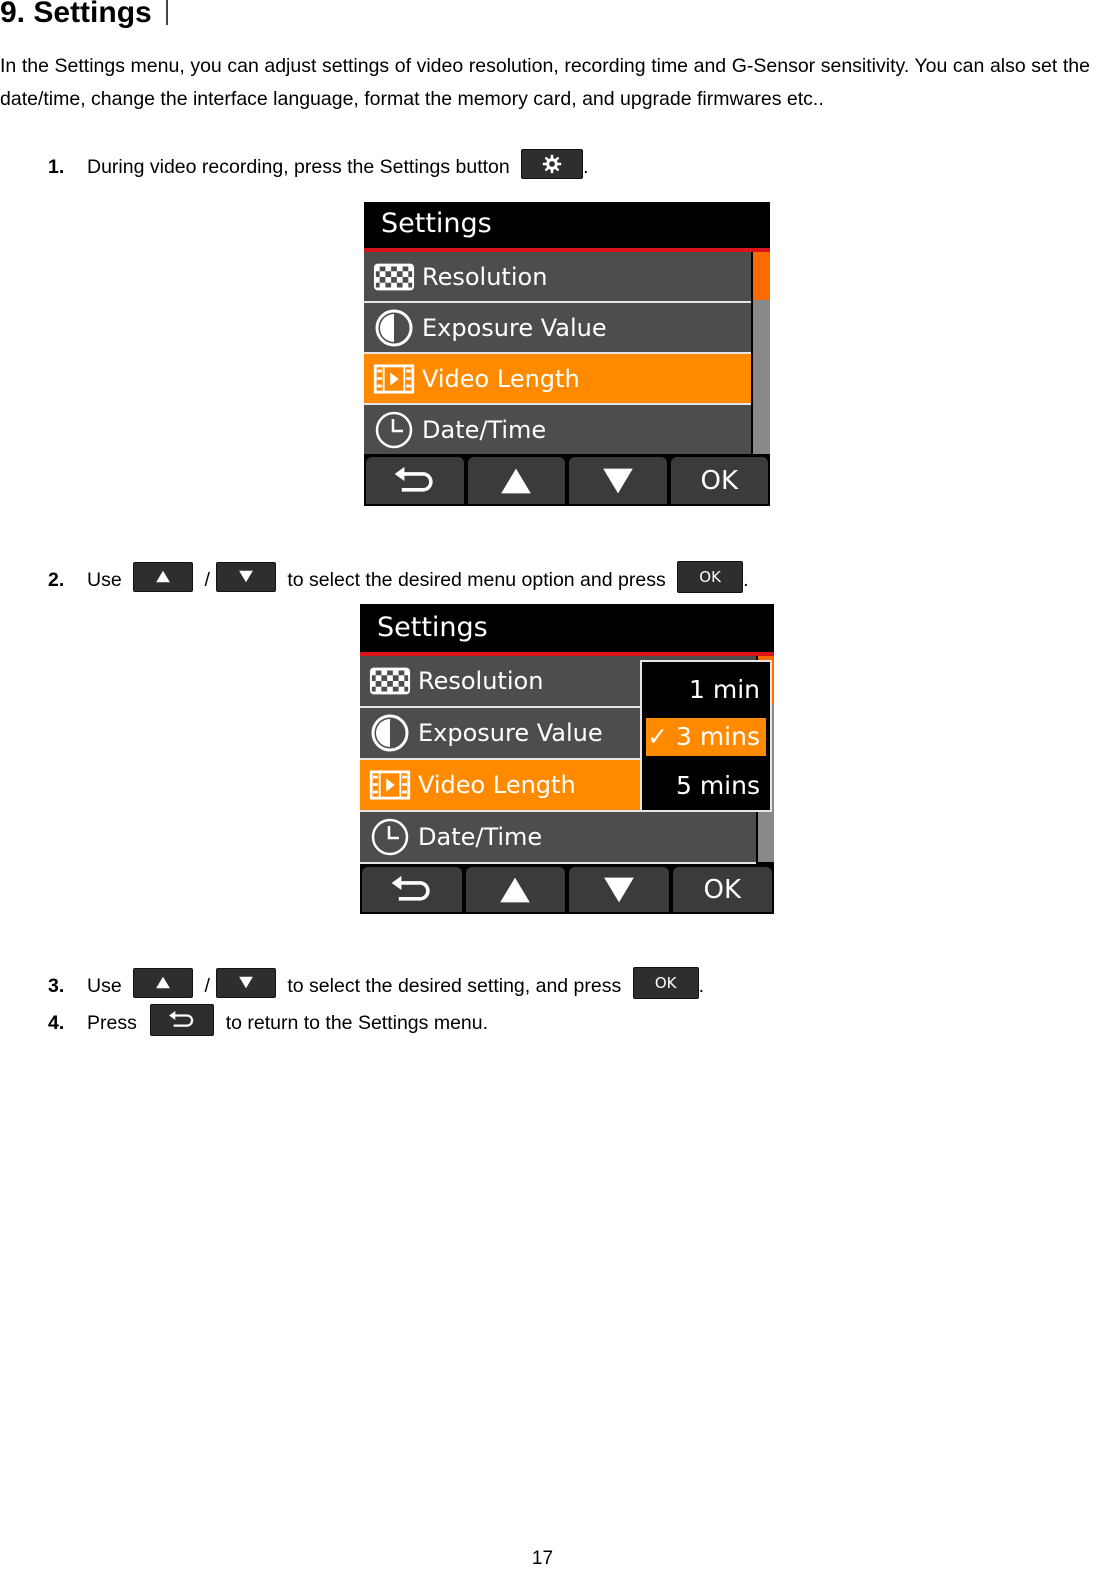 This screenshot has height=1595, width=1107. I want to click on section-heading: 9. Settings, so click(84, 15).